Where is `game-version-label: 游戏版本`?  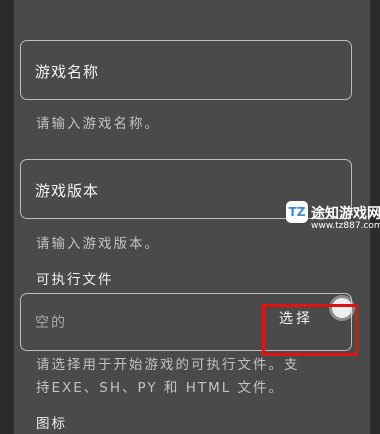 game-version-label: 游戏版本 is located at coordinates (67, 191).